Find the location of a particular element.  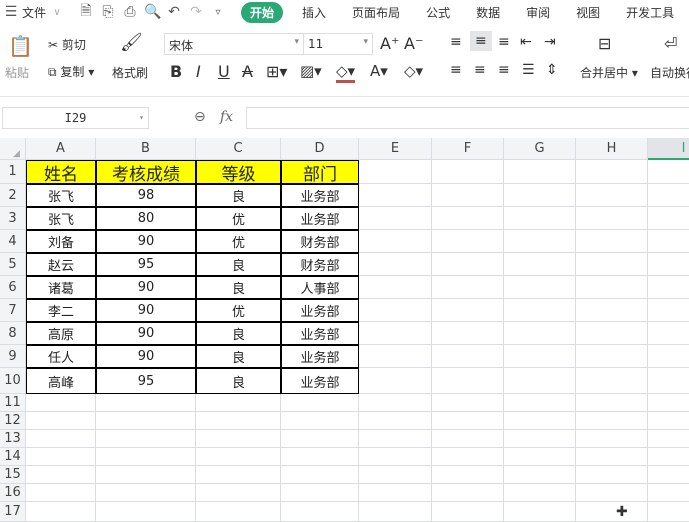

table-cell: 任人 is located at coordinates (61, 356).